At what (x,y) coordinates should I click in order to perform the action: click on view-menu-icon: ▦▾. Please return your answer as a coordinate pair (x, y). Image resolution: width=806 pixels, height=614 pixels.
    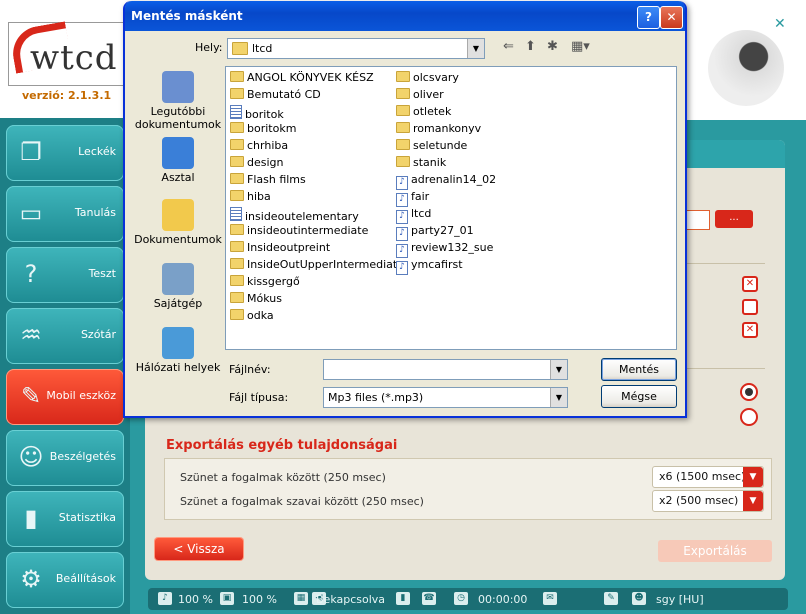
    Looking at the image, I should click on (580, 46).